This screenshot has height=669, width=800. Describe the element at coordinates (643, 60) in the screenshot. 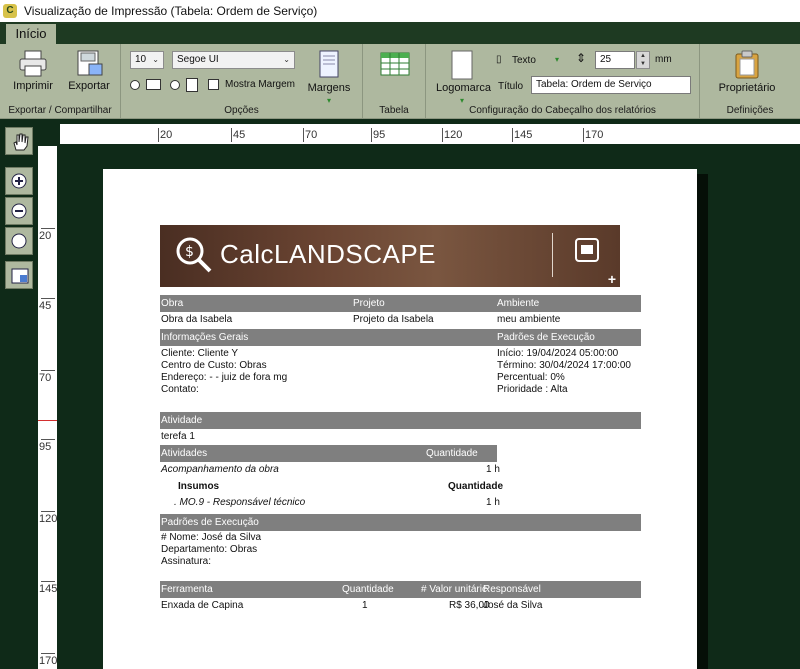

I see `header-size-spinner: ▲ ▼` at that location.